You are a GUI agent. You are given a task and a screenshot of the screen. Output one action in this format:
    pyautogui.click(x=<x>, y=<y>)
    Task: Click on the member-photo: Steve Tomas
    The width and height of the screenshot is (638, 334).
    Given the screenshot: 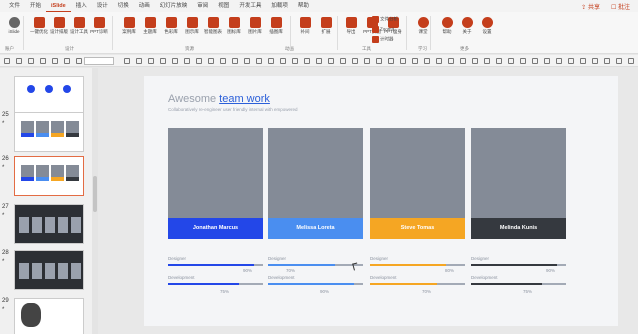 What is the action you would take?
    pyautogui.click(x=417, y=183)
    